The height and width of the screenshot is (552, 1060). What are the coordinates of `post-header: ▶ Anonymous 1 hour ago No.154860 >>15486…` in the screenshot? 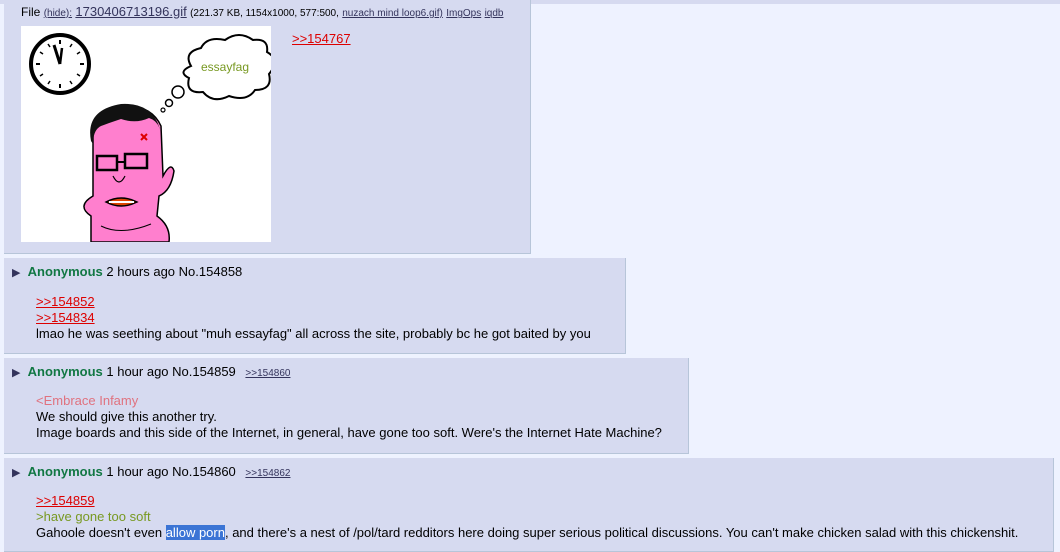 It's located at (151, 471).